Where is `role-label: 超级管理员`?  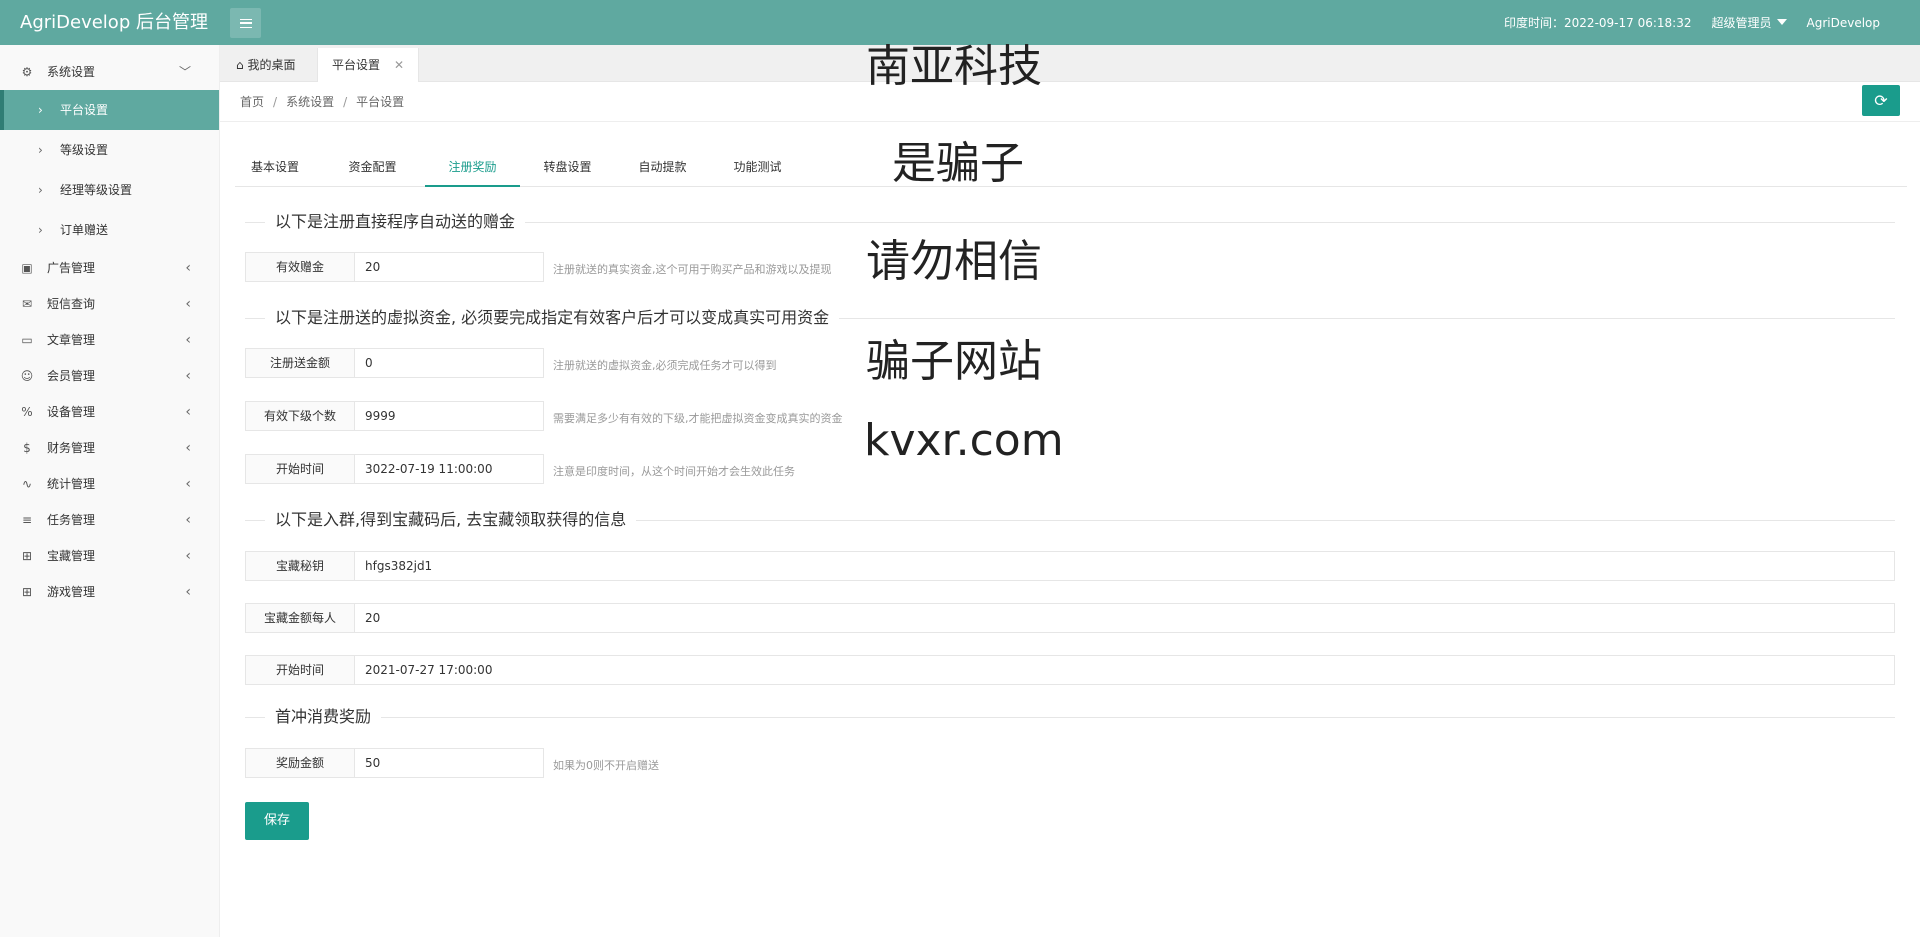 role-label: 超级管理员 is located at coordinates (1741, 23).